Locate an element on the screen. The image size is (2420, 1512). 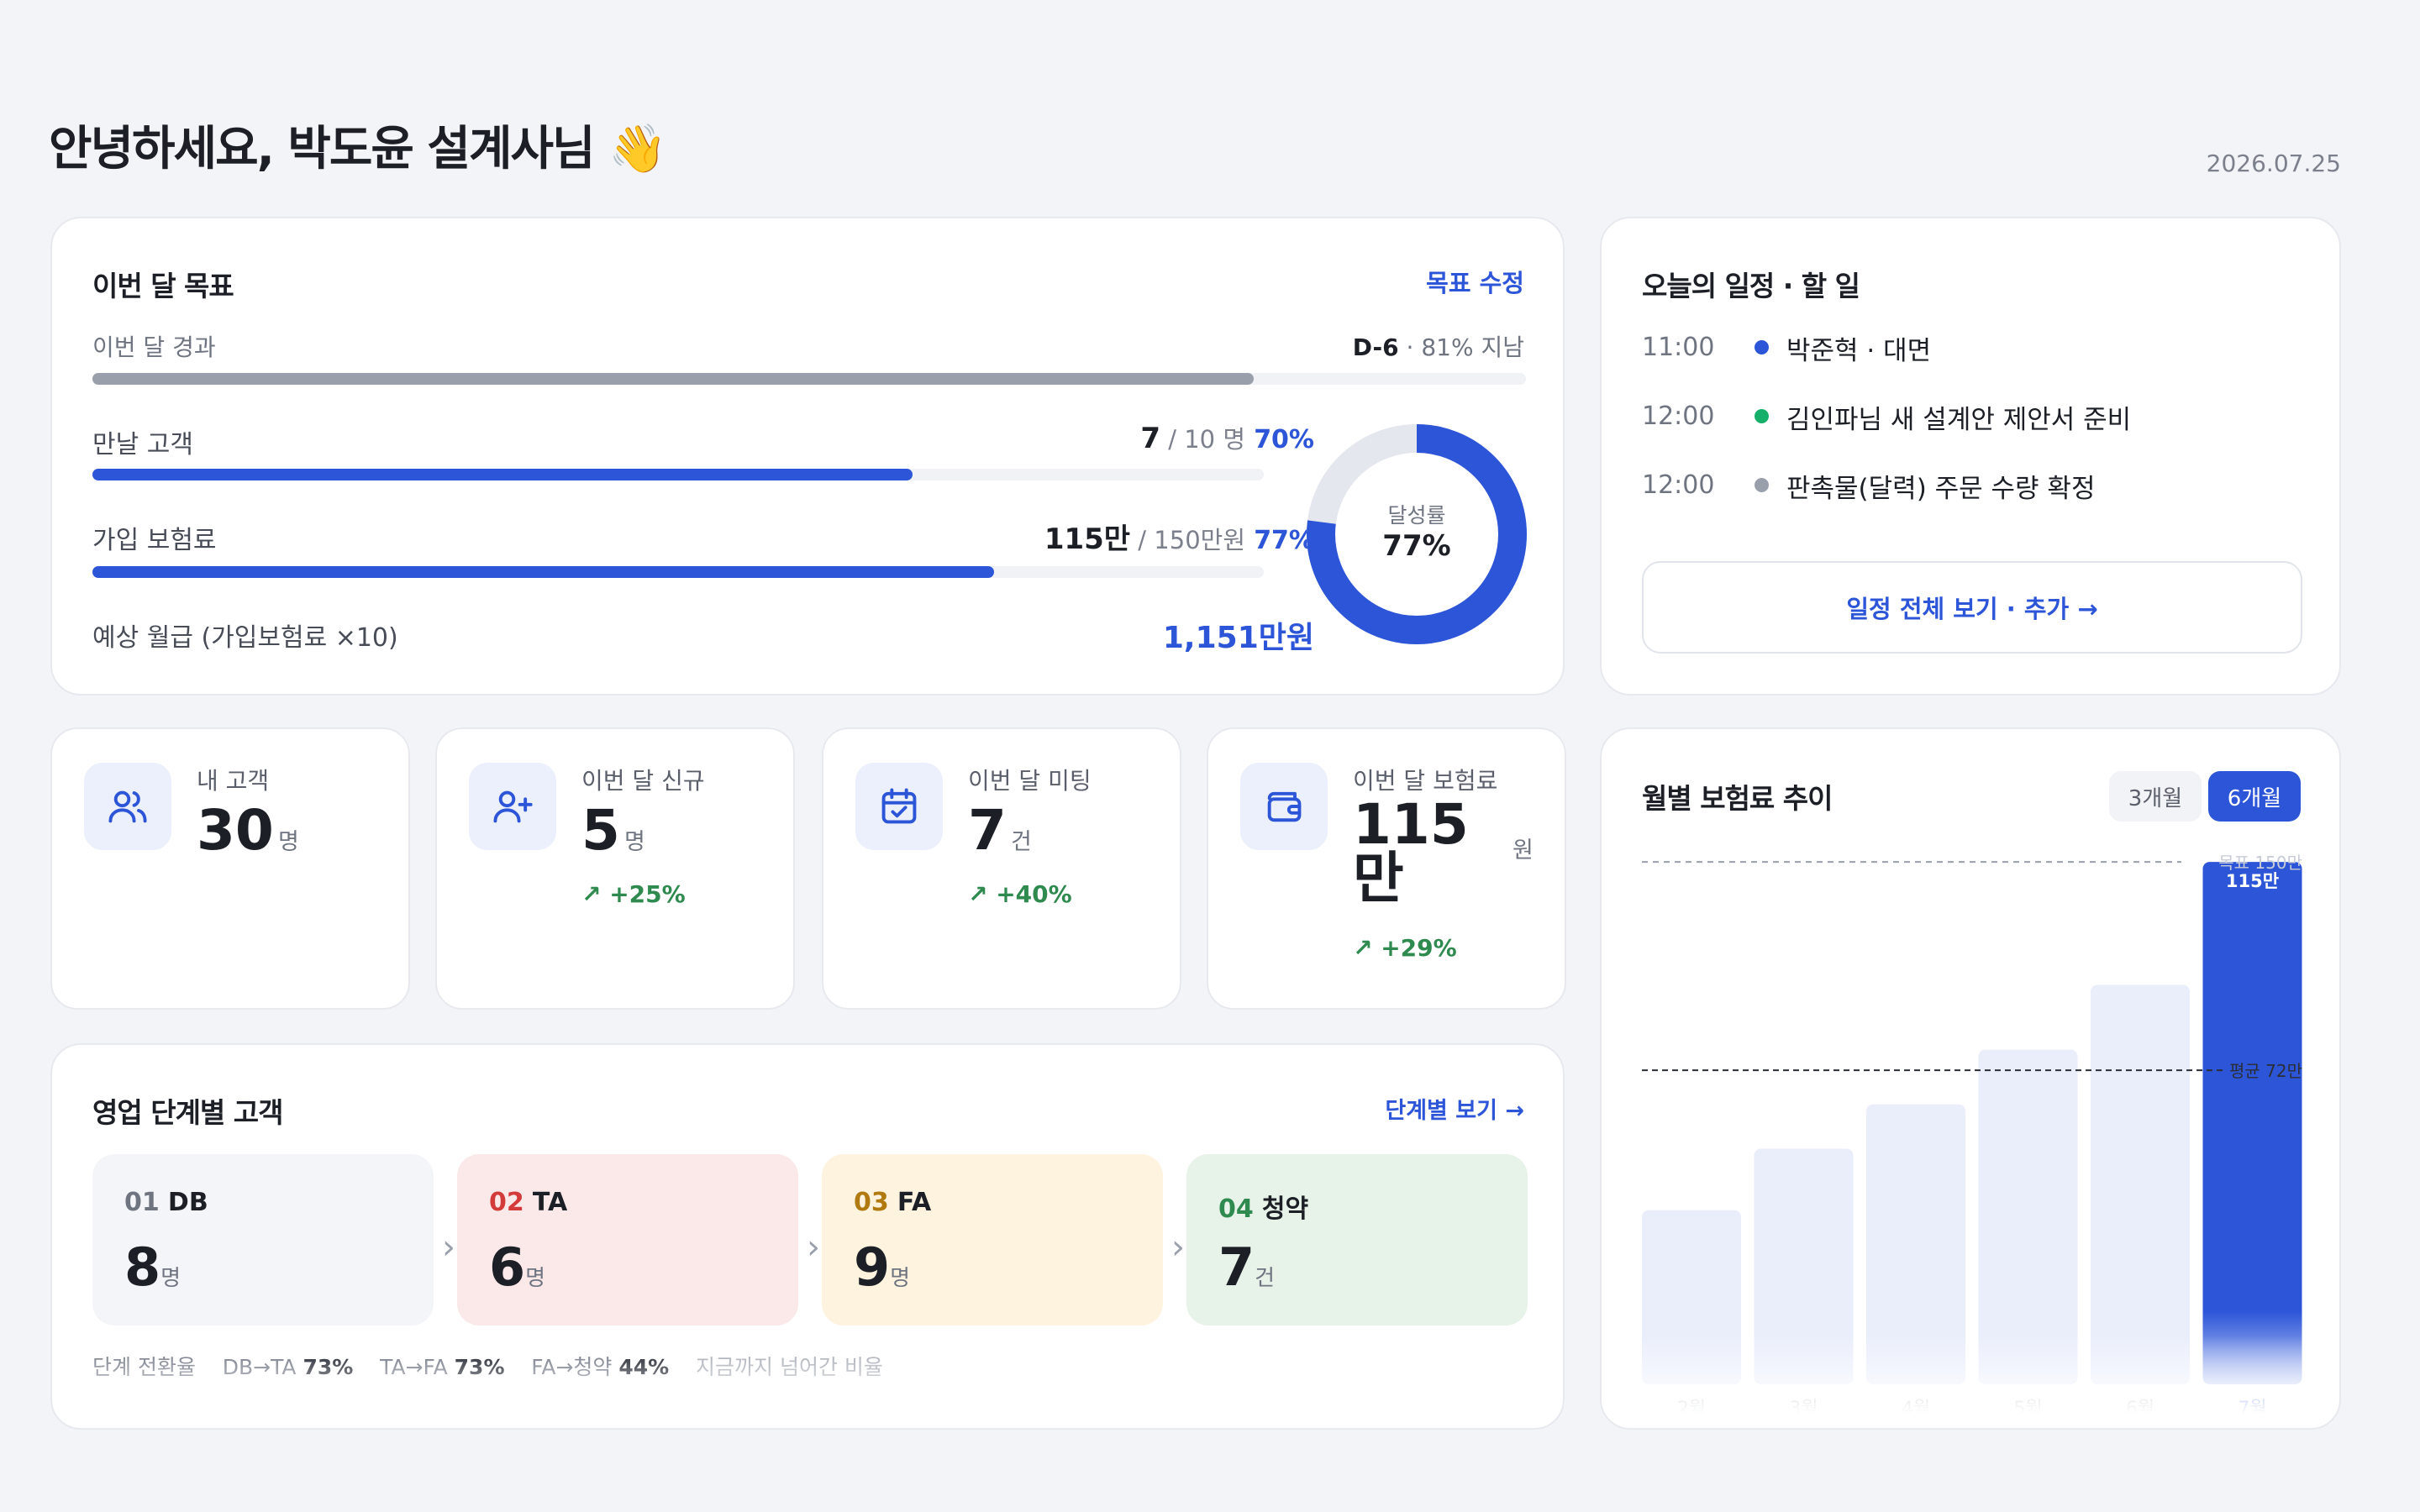
chart-x-label: 4월 is located at coordinates (1916, 1409).